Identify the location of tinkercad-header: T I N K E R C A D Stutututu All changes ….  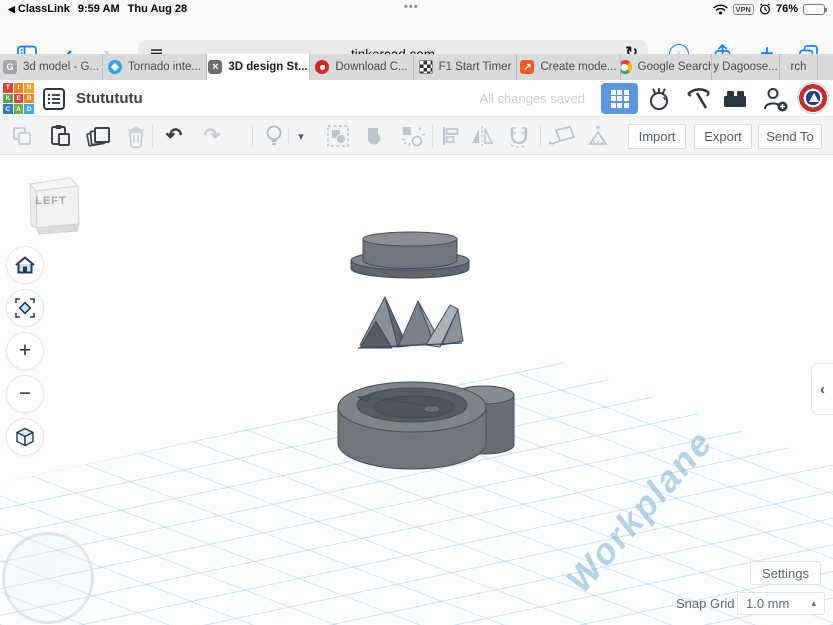
(416, 98).